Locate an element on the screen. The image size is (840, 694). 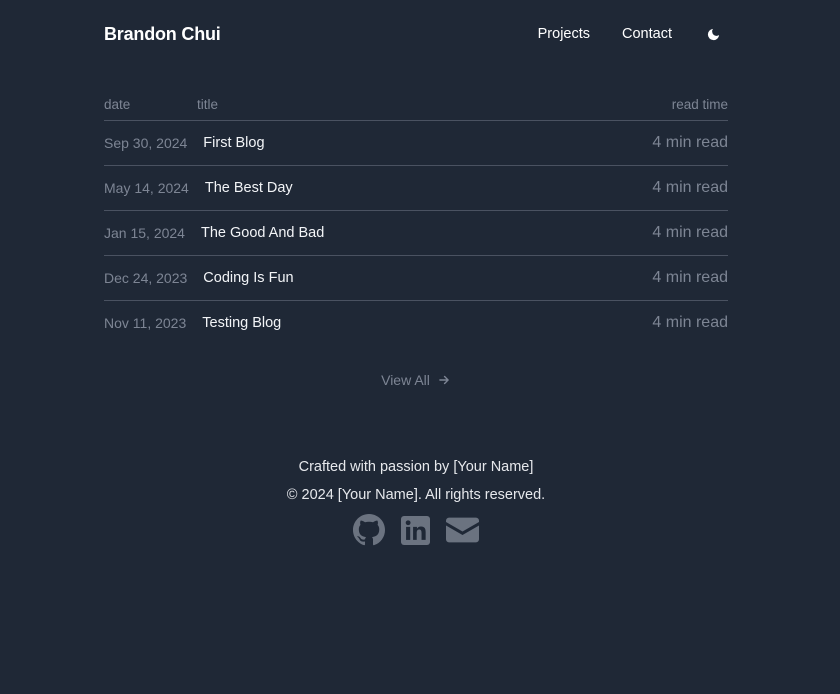
mail-icon is located at coordinates (462, 530).